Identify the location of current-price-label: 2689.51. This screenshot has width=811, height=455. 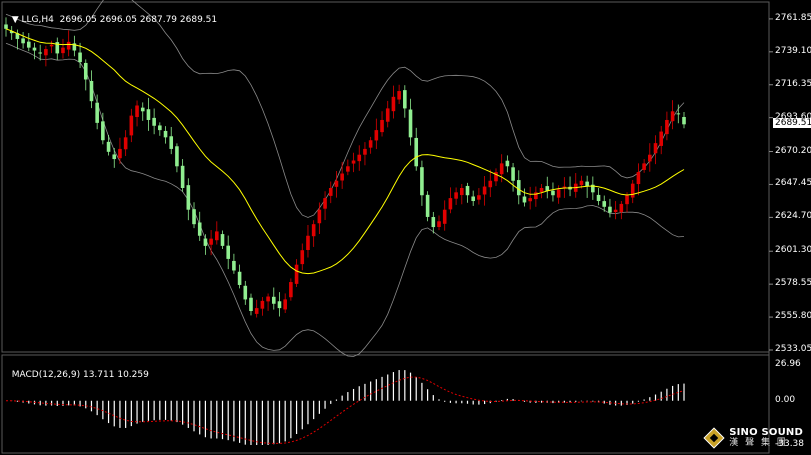
(792, 122).